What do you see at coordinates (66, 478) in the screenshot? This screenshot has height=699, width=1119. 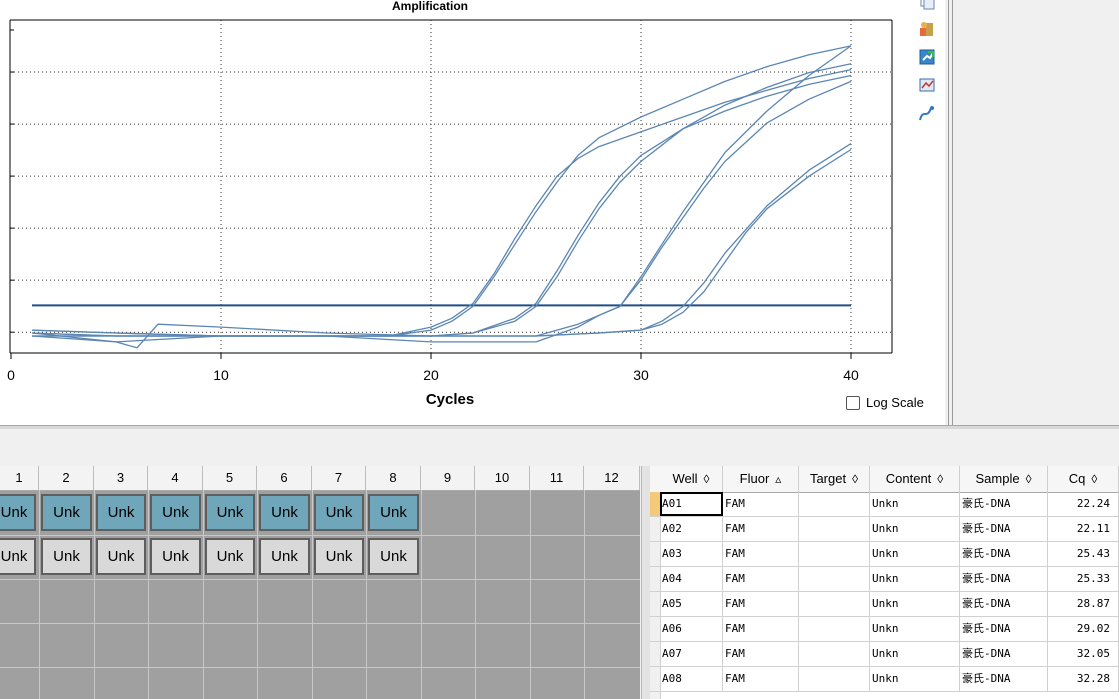 I see `plate-col-header: 2` at bounding box center [66, 478].